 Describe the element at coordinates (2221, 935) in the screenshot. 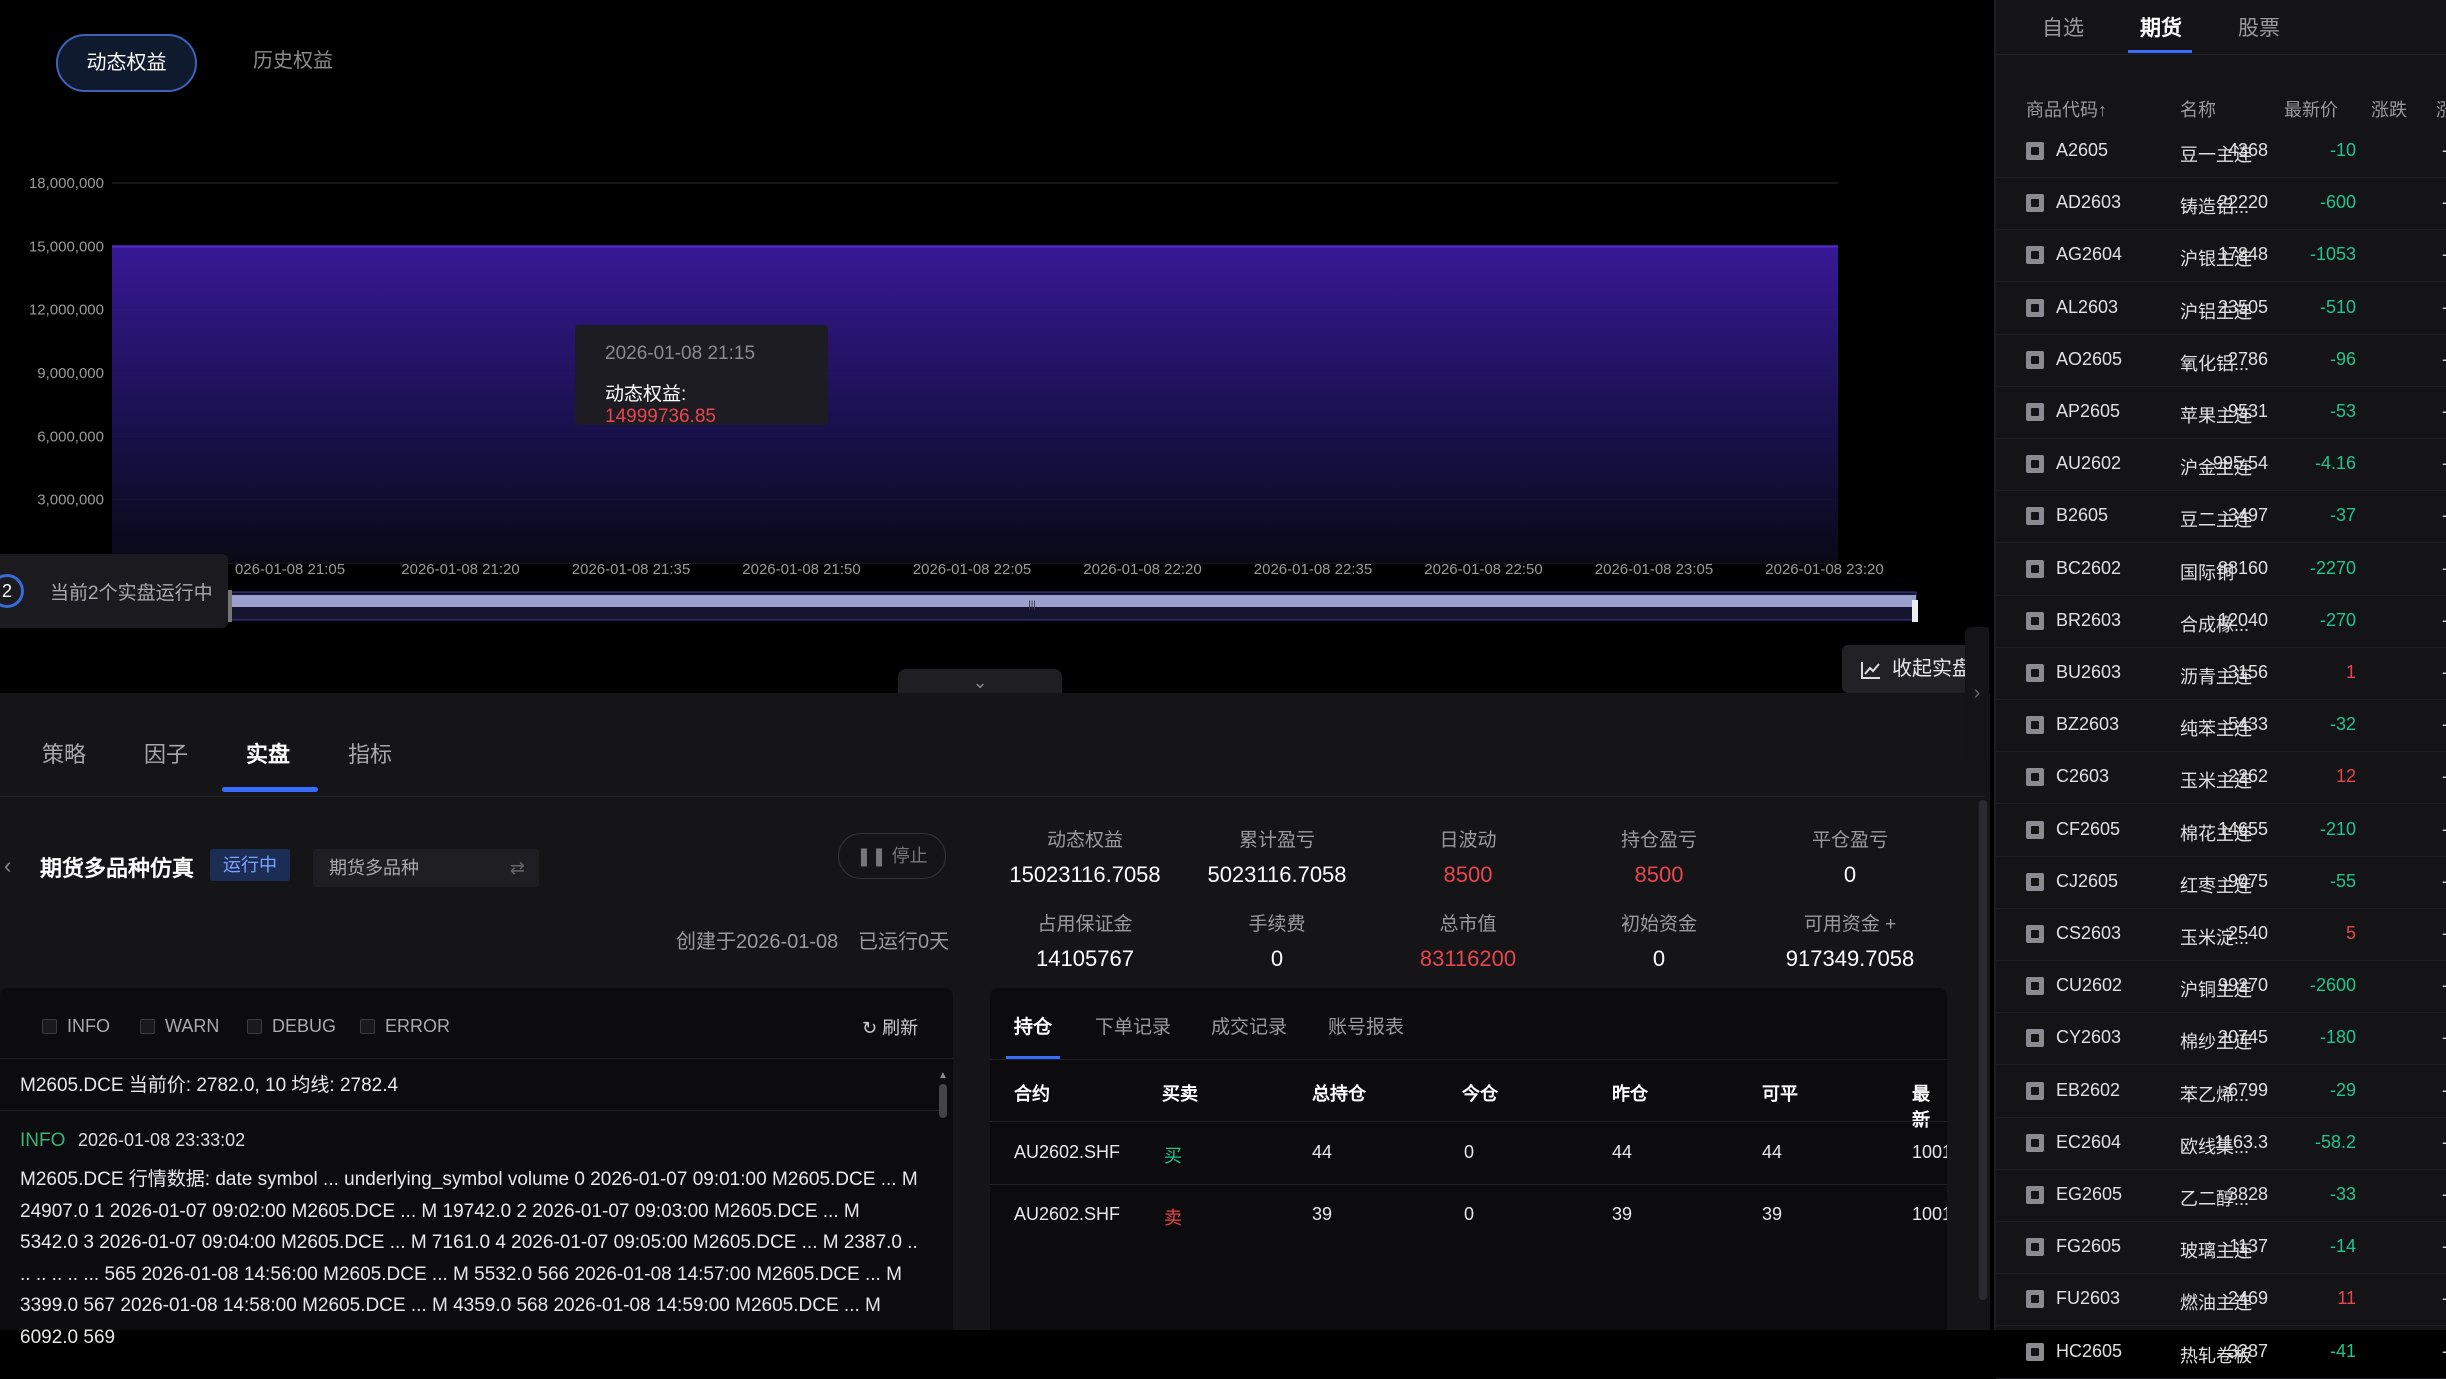

I see `watchlist-row: CS2603玉米淀...25405-` at that location.